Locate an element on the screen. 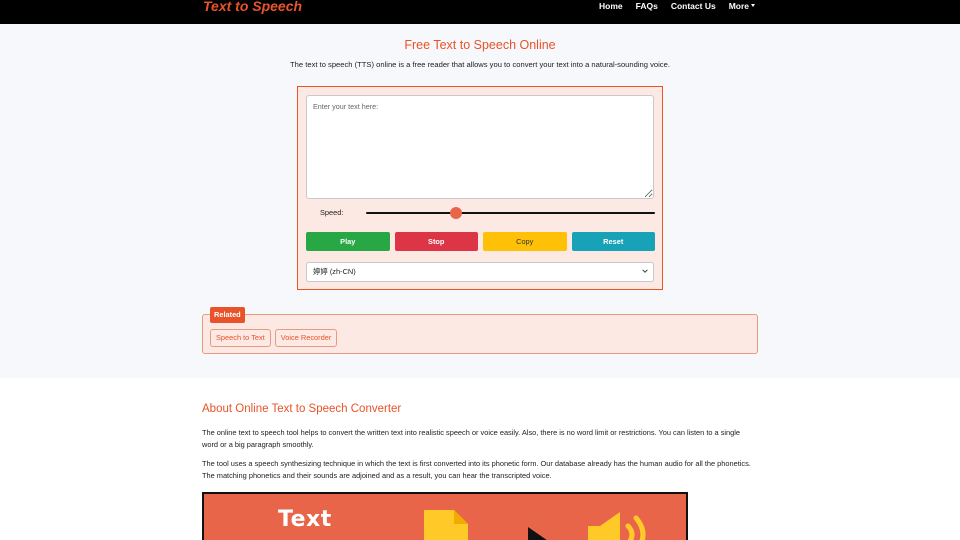 This screenshot has width=960, height=540. related-box: Related Speech to Text Voice Recorder is located at coordinates (480, 330).